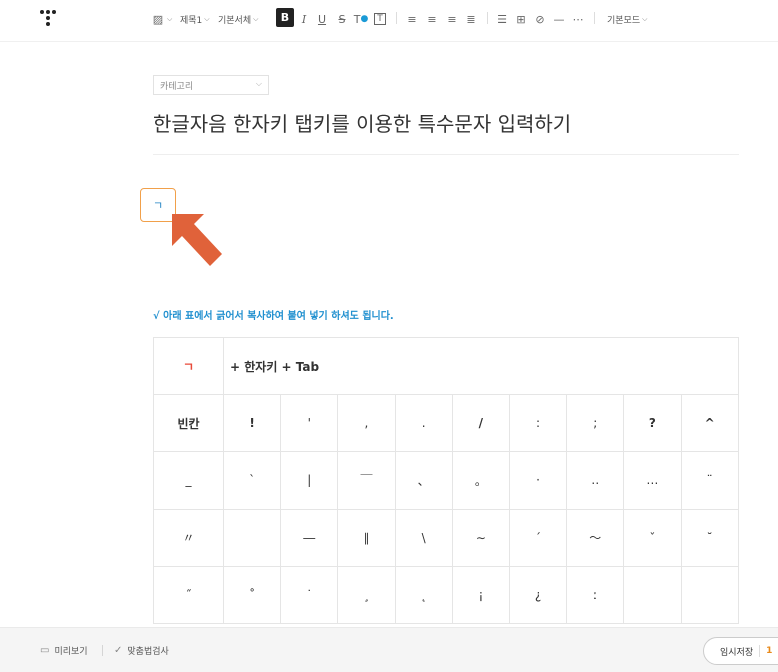 The image size is (778, 672). Describe the element at coordinates (309, 480) in the screenshot. I see `table-cell: |` at that location.